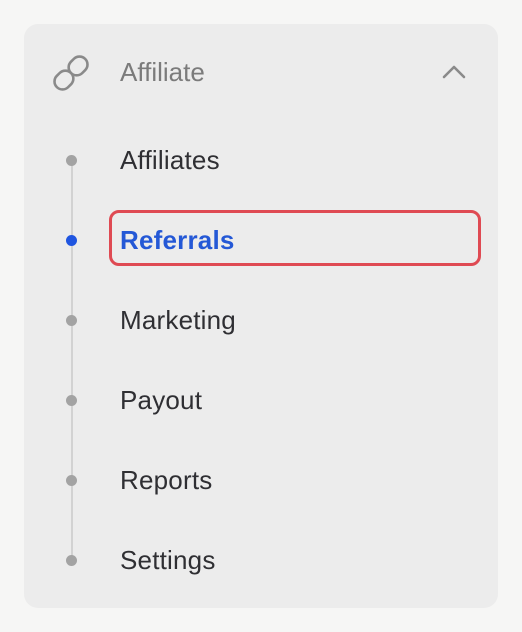  What do you see at coordinates (261, 400) in the screenshot?
I see `sidebar-item-payout: Payout` at bounding box center [261, 400].